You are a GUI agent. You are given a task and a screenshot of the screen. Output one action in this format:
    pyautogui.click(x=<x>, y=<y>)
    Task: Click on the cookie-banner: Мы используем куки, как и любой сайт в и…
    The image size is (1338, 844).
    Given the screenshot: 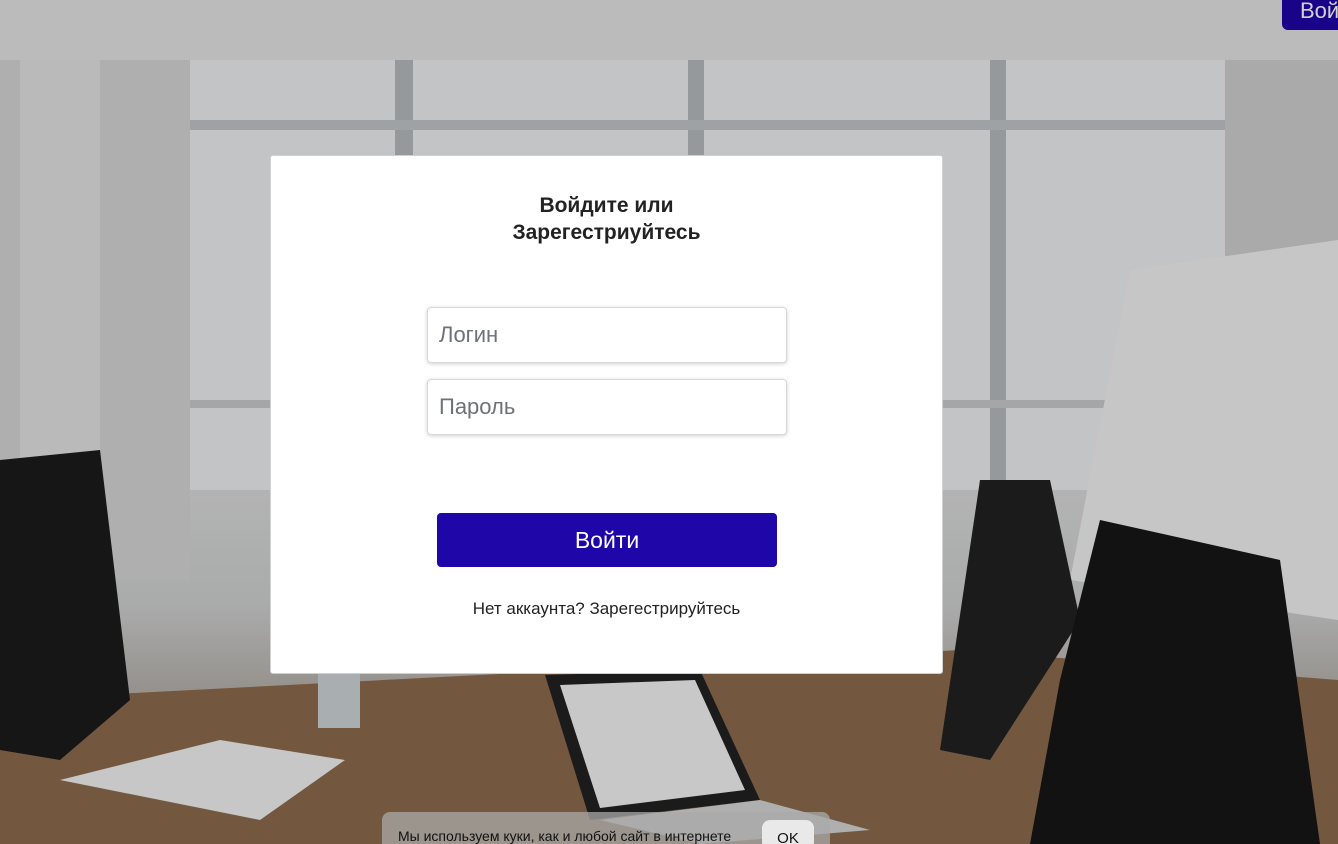 What is the action you would take?
    pyautogui.click(x=606, y=828)
    